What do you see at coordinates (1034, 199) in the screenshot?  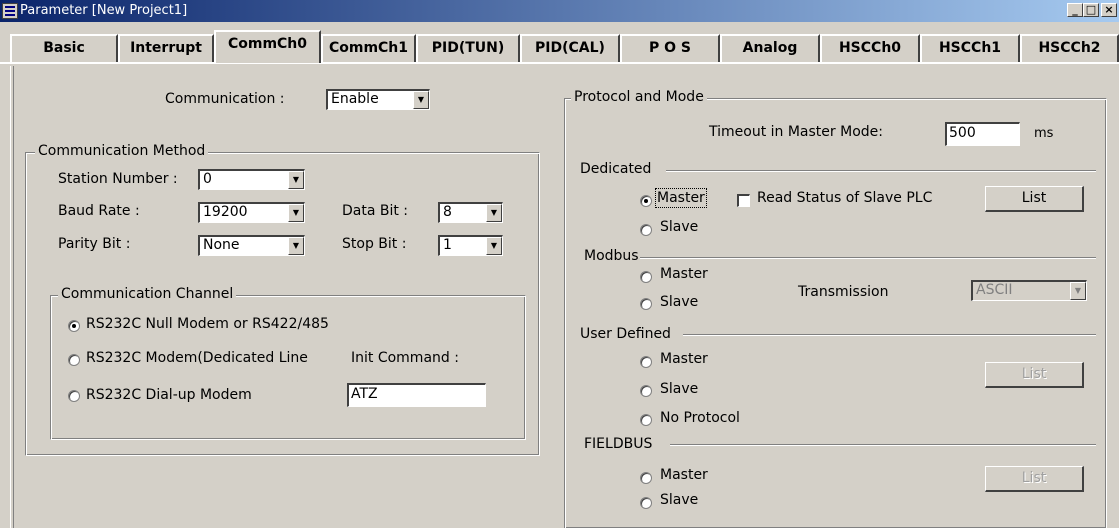 I see `dedicated-list-button: List` at bounding box center [1034, 199].